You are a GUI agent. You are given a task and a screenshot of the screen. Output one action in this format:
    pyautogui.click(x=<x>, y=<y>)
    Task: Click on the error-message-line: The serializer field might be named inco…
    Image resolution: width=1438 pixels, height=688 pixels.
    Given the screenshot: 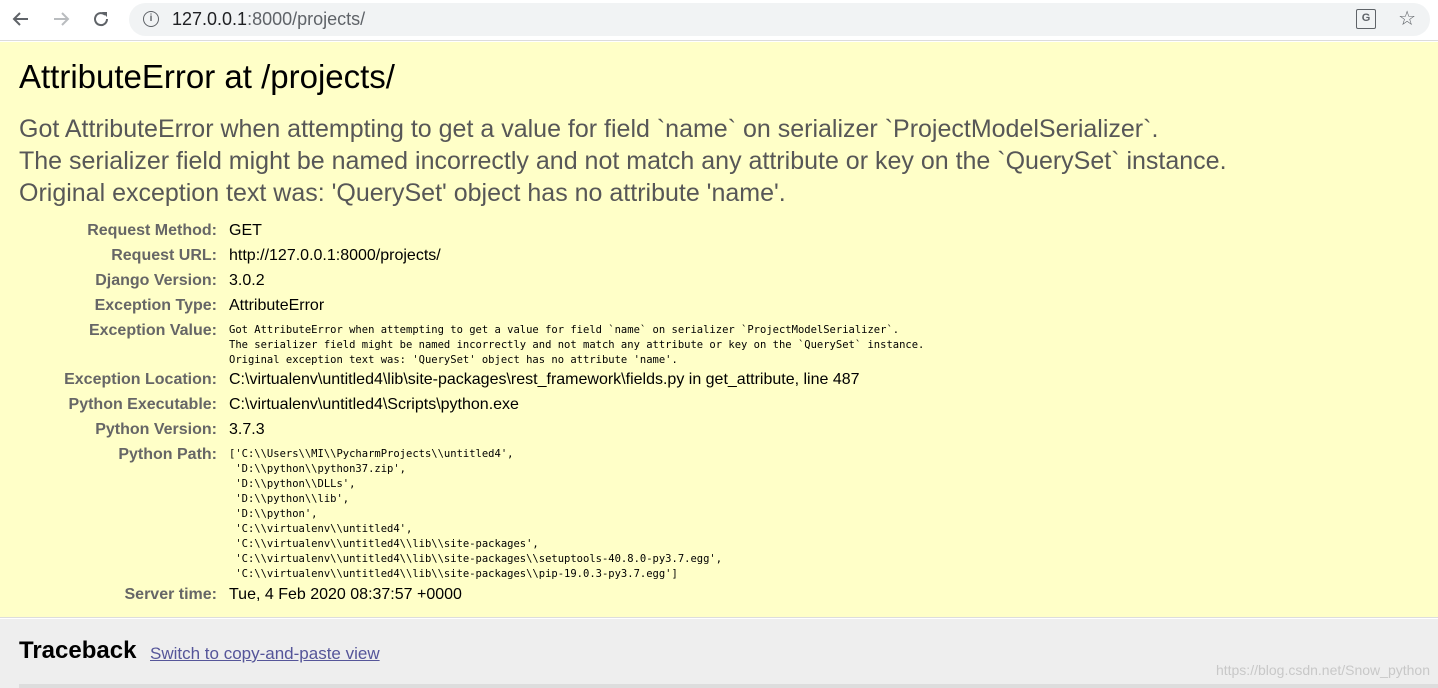 What is the action you would take?
    pyautogui.click(x=623, y=161)
    